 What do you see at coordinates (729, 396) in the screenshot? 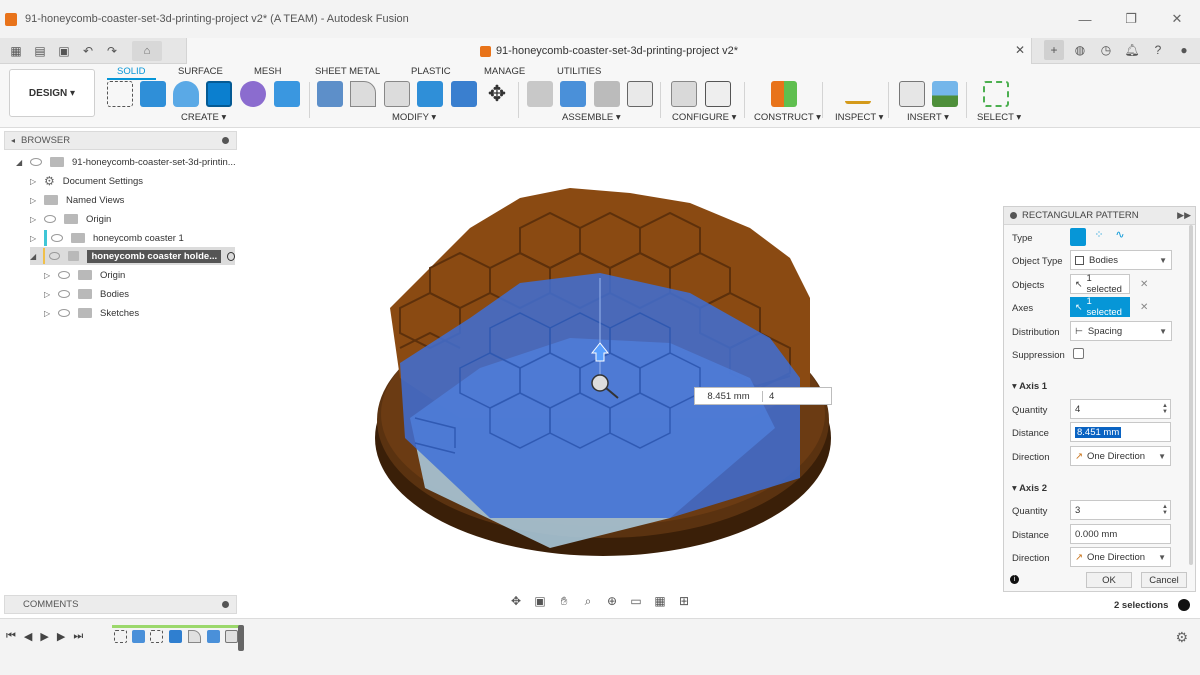
I see `distance-dimension-field: 8.451 mm` at bounding box center [729, 396].